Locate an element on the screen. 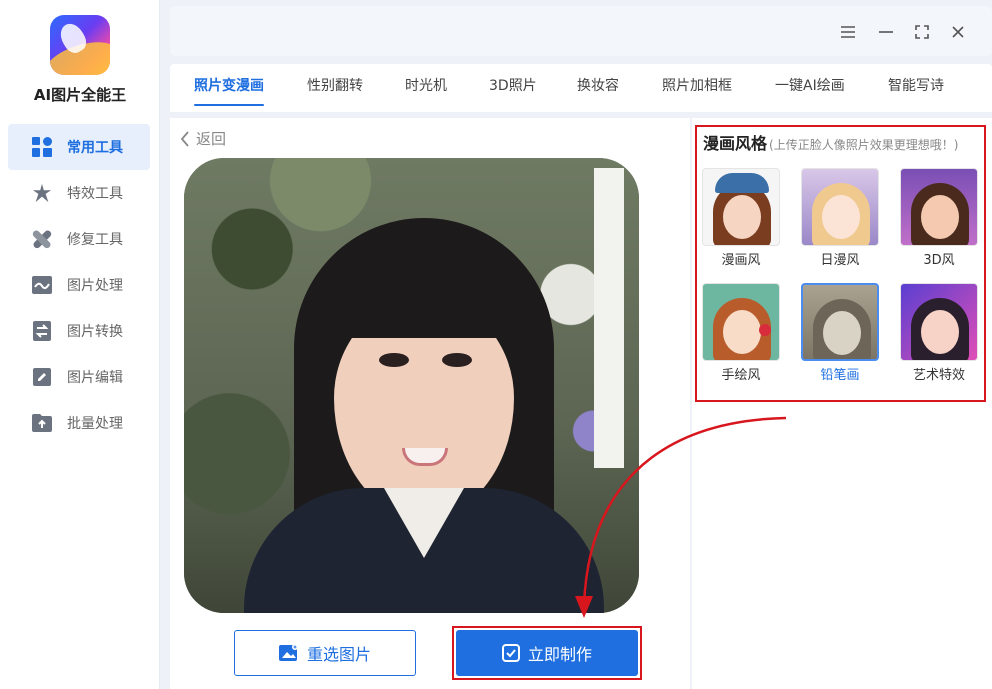 This screenshot has width=992, height=689. sidebar-item-image-processing: 图片处理 is located at coordinates (79, 285).